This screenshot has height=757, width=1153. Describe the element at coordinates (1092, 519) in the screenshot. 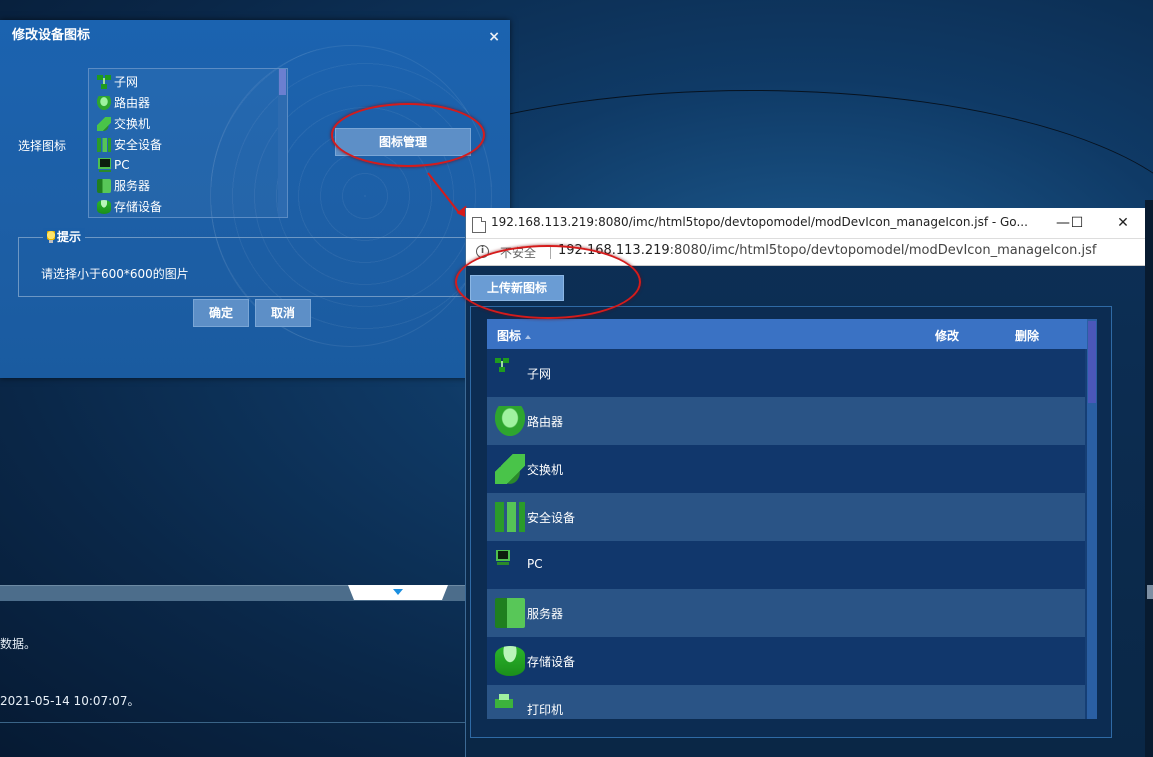

I see `grid-scrollbar` at that location.